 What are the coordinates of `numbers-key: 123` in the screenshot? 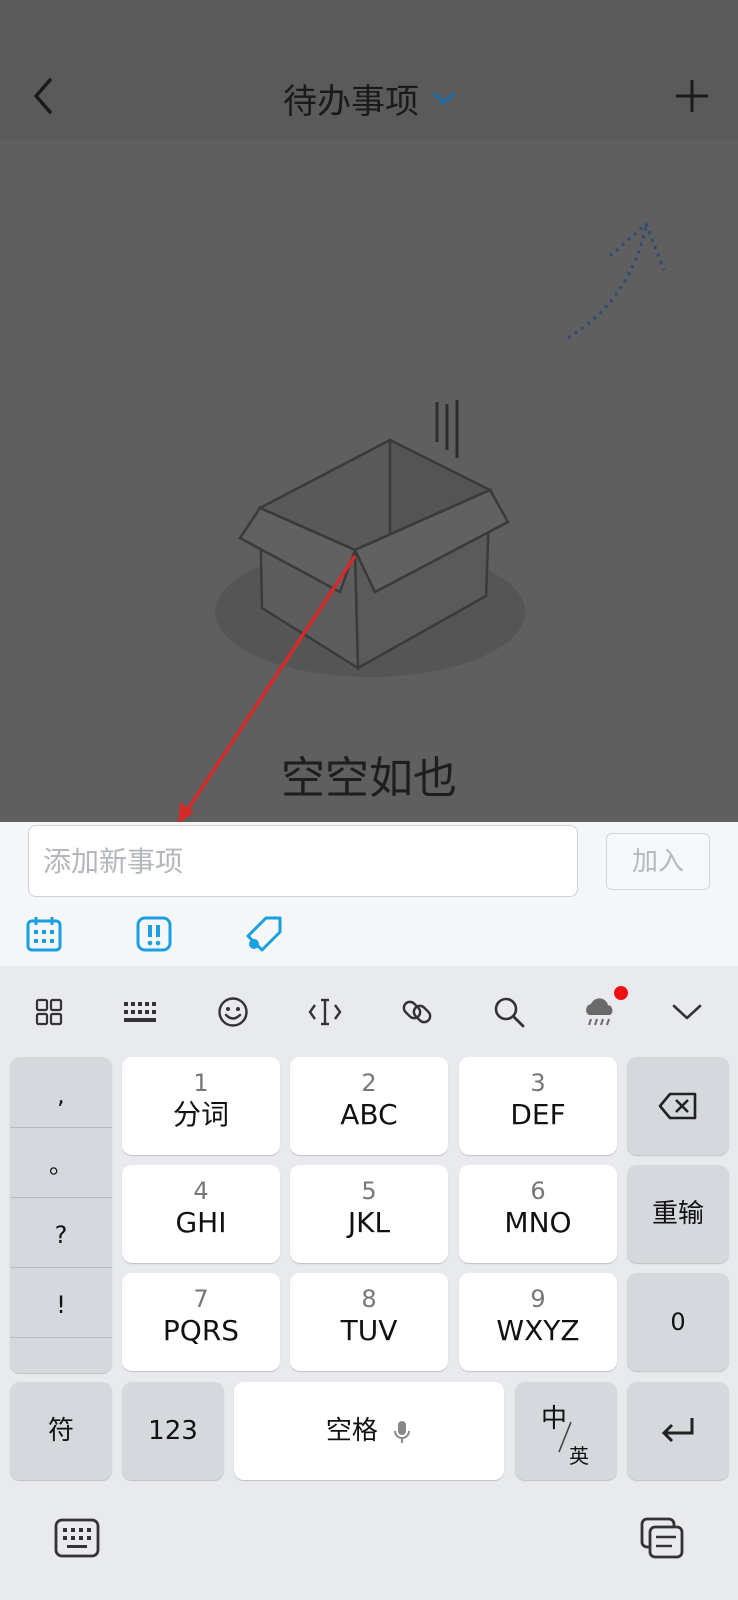 It's located at (173, 1431).